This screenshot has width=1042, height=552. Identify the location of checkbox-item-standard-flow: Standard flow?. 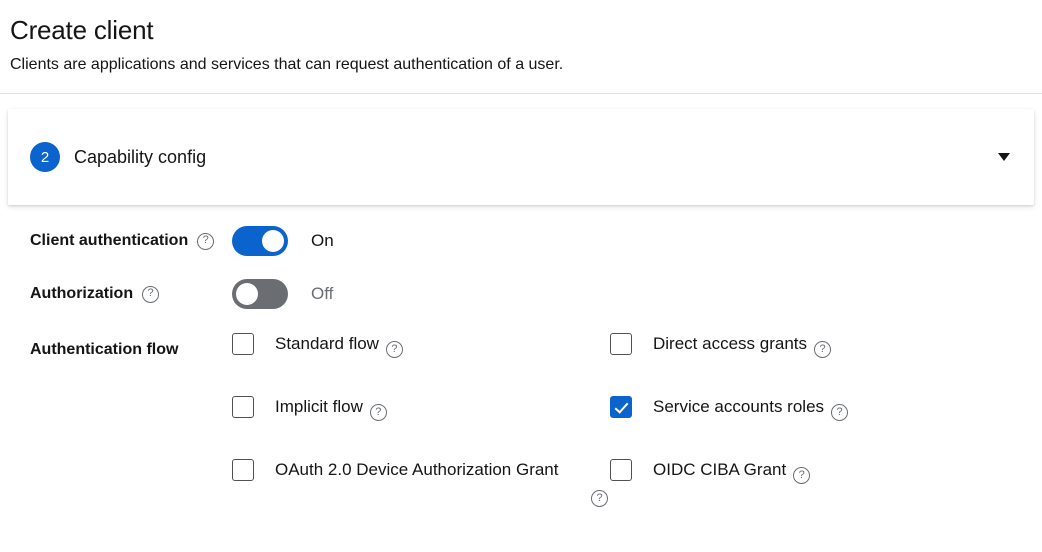
(421, 345).